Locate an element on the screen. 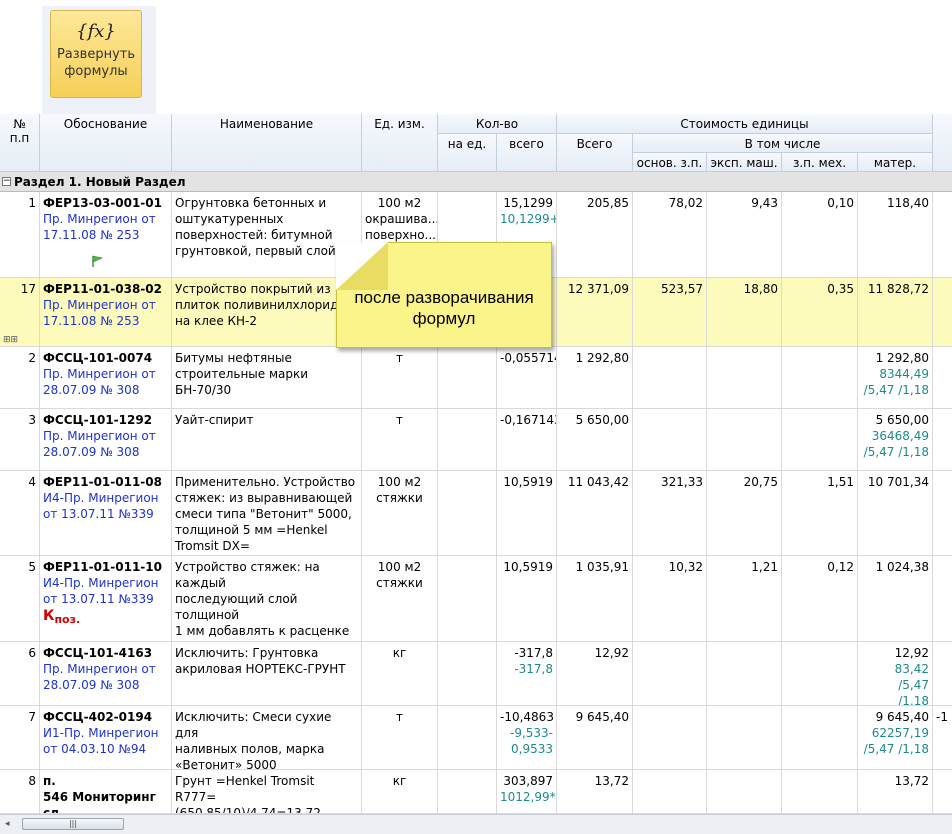  scroll-thumb: ||| is located at coordinates (73, 824).